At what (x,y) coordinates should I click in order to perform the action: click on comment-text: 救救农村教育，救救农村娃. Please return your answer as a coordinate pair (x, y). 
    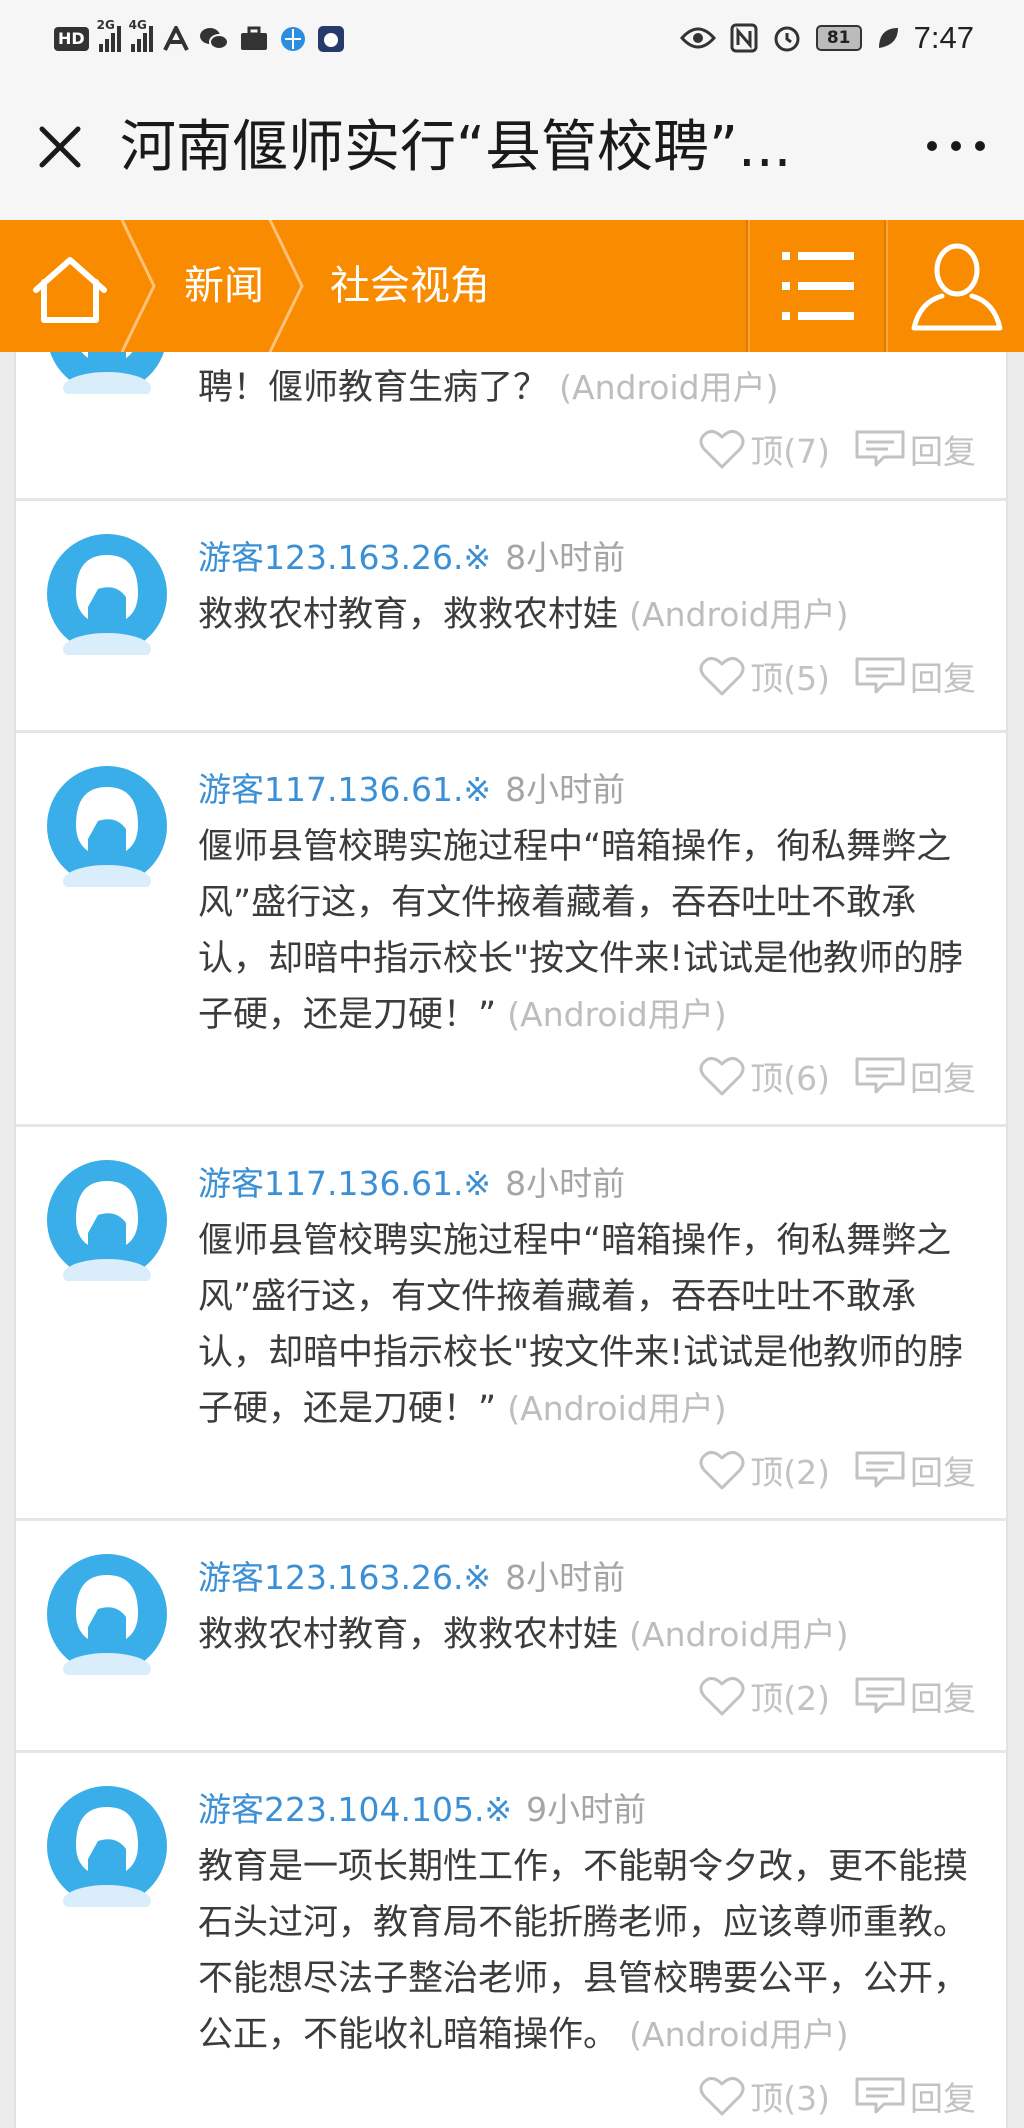
    Looking at the image, I should click on (408, 1635).